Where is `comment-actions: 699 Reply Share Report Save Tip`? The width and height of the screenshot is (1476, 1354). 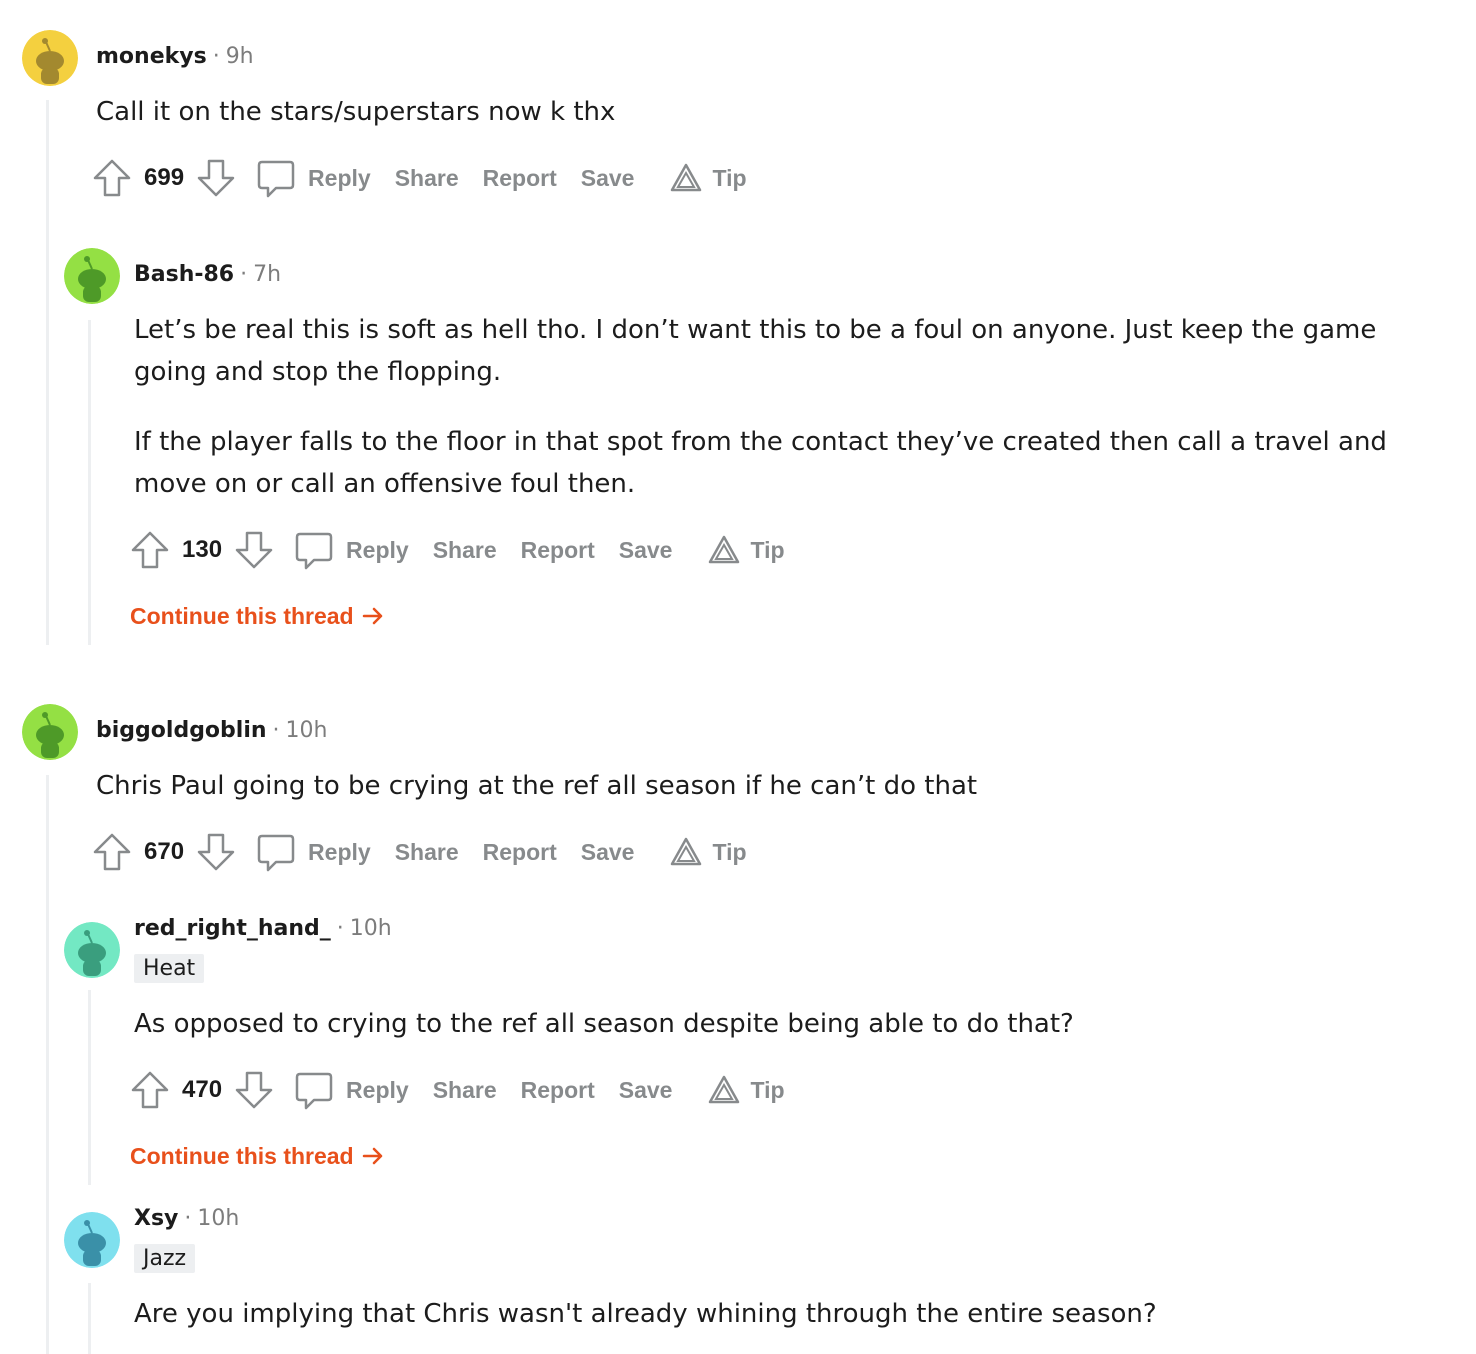 comment-actions: 699 Reply Share Report Save Tip is located at coordinates (419, 178).